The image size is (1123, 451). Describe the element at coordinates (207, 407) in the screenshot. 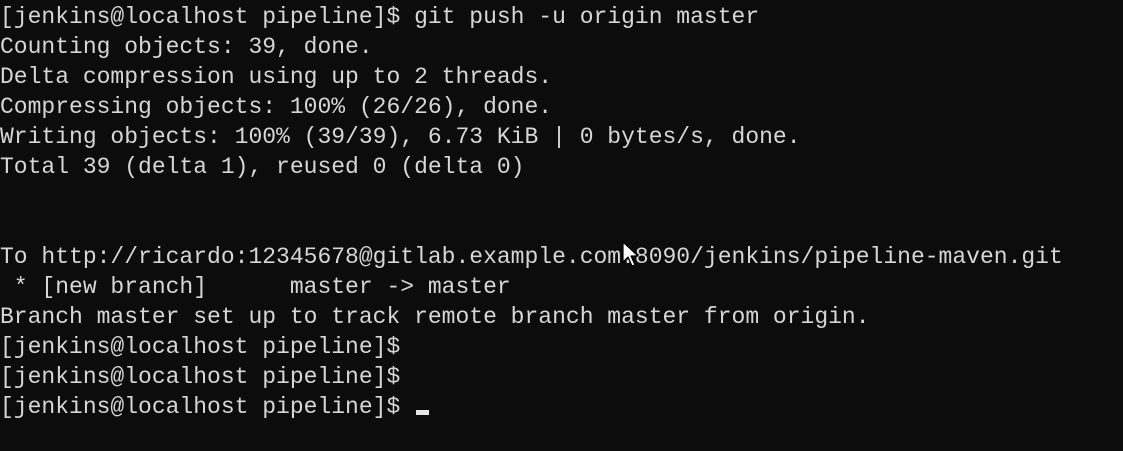

I see `active-prompt-text: [jenkins@localhost pipeline]$` at that location.